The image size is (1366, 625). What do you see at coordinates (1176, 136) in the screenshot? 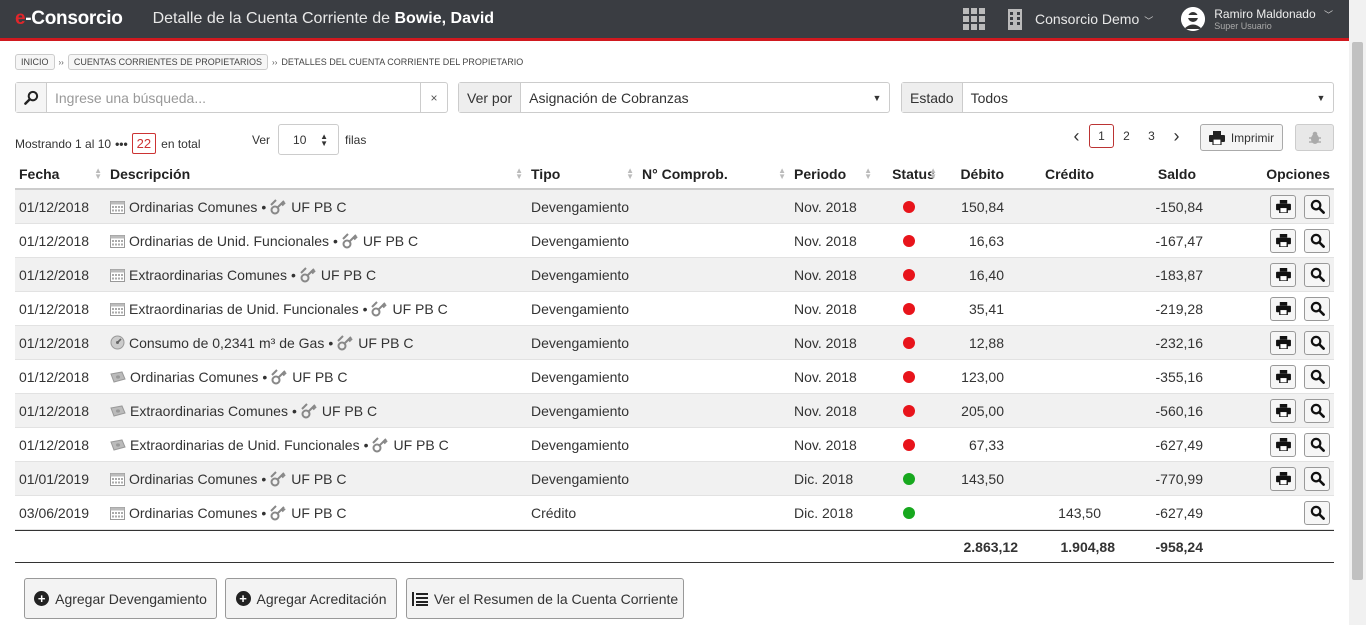
I see `pagination-next: ›` at bounding box center [1176, 136].